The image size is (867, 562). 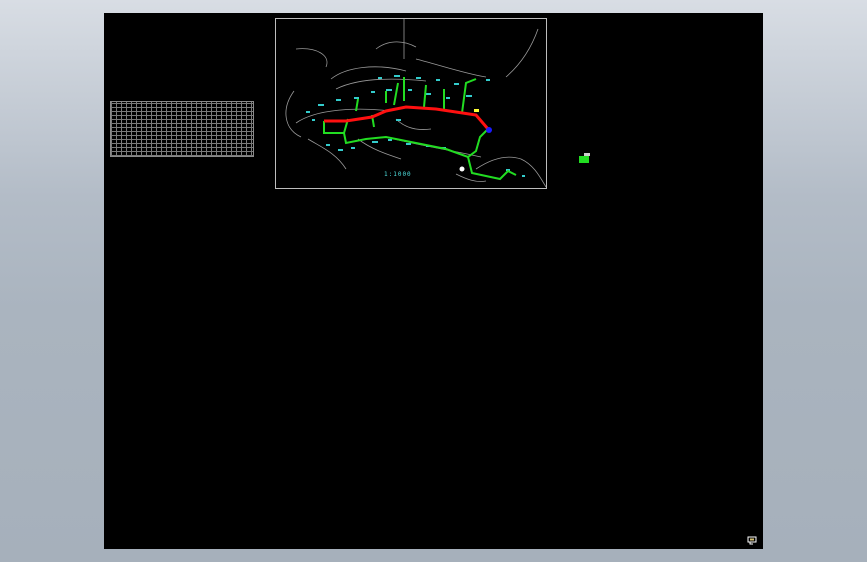 I want to click on map-frame: 1:1000, so click(x=411, y=103).